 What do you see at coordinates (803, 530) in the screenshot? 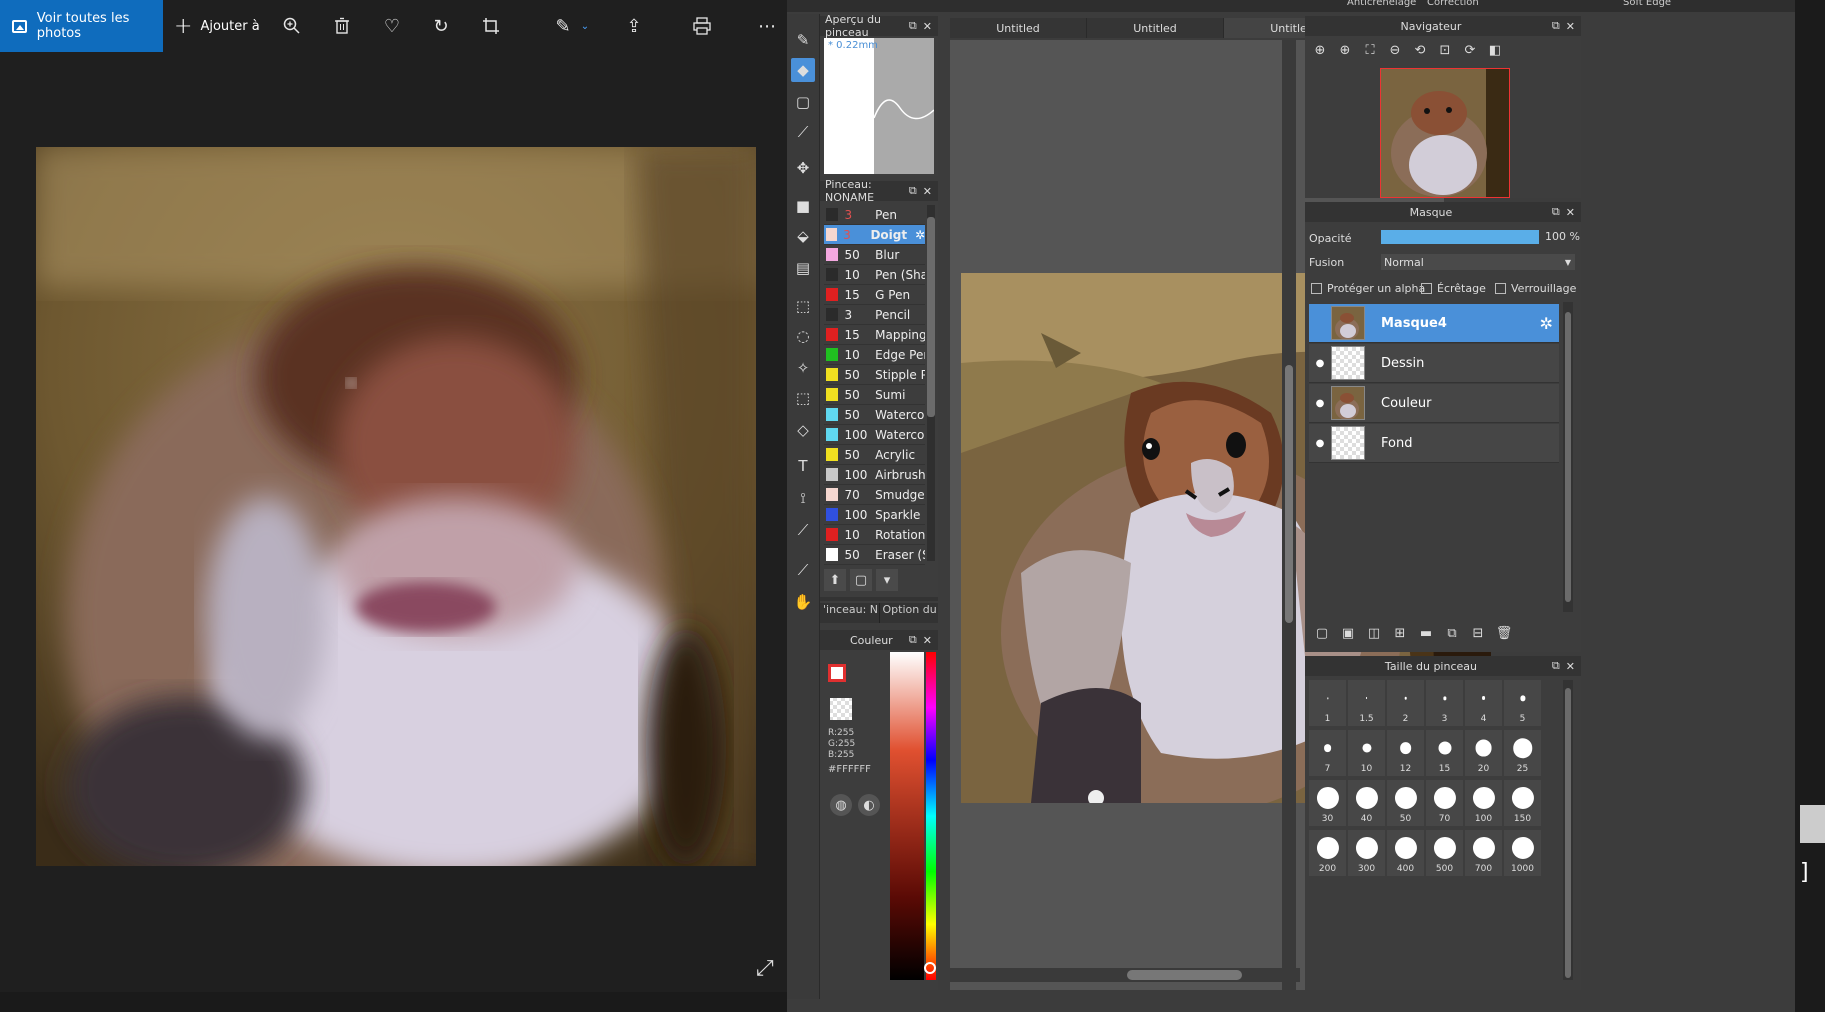
I see `eyedropper-icon: ⟋` at bounding box center [803, 530].